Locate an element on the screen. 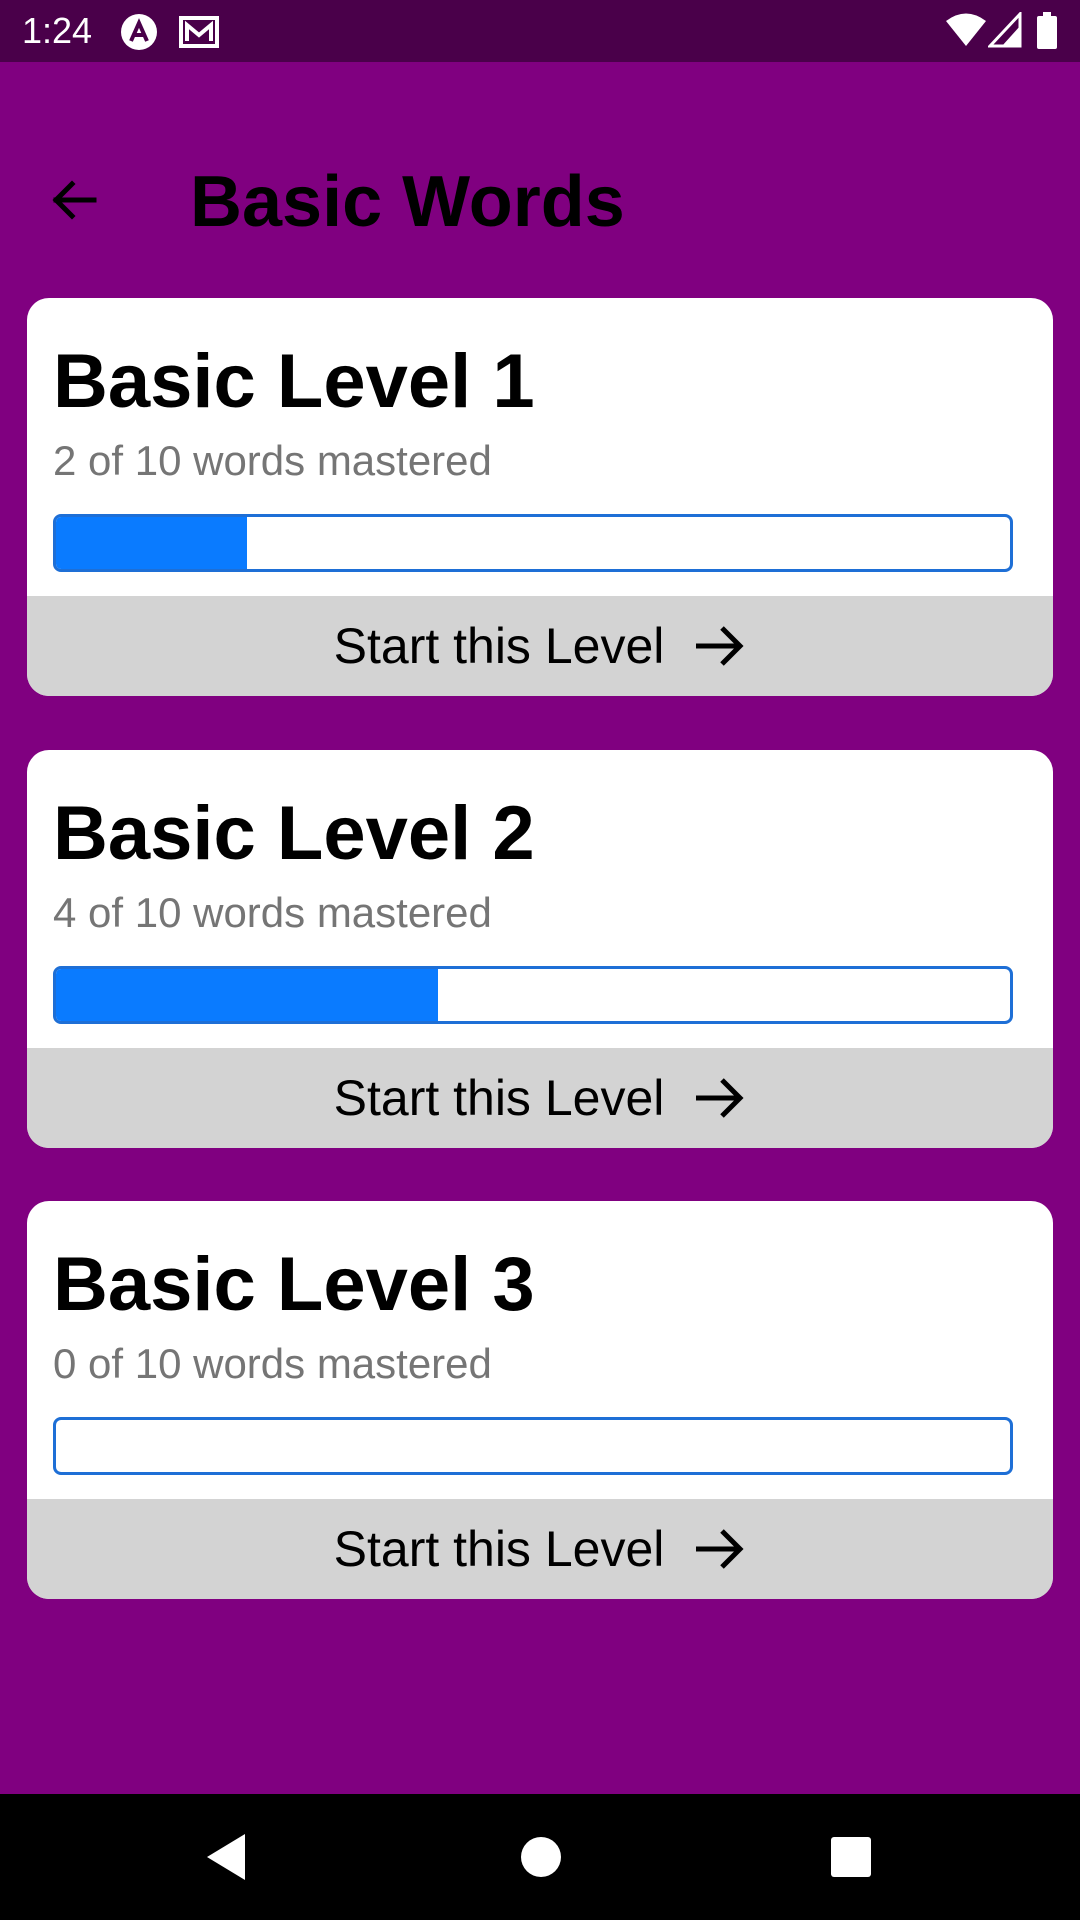 The width and height of the screenshot is (1080, 1920). system-nav-bar is located at coordinates (540, 1857).